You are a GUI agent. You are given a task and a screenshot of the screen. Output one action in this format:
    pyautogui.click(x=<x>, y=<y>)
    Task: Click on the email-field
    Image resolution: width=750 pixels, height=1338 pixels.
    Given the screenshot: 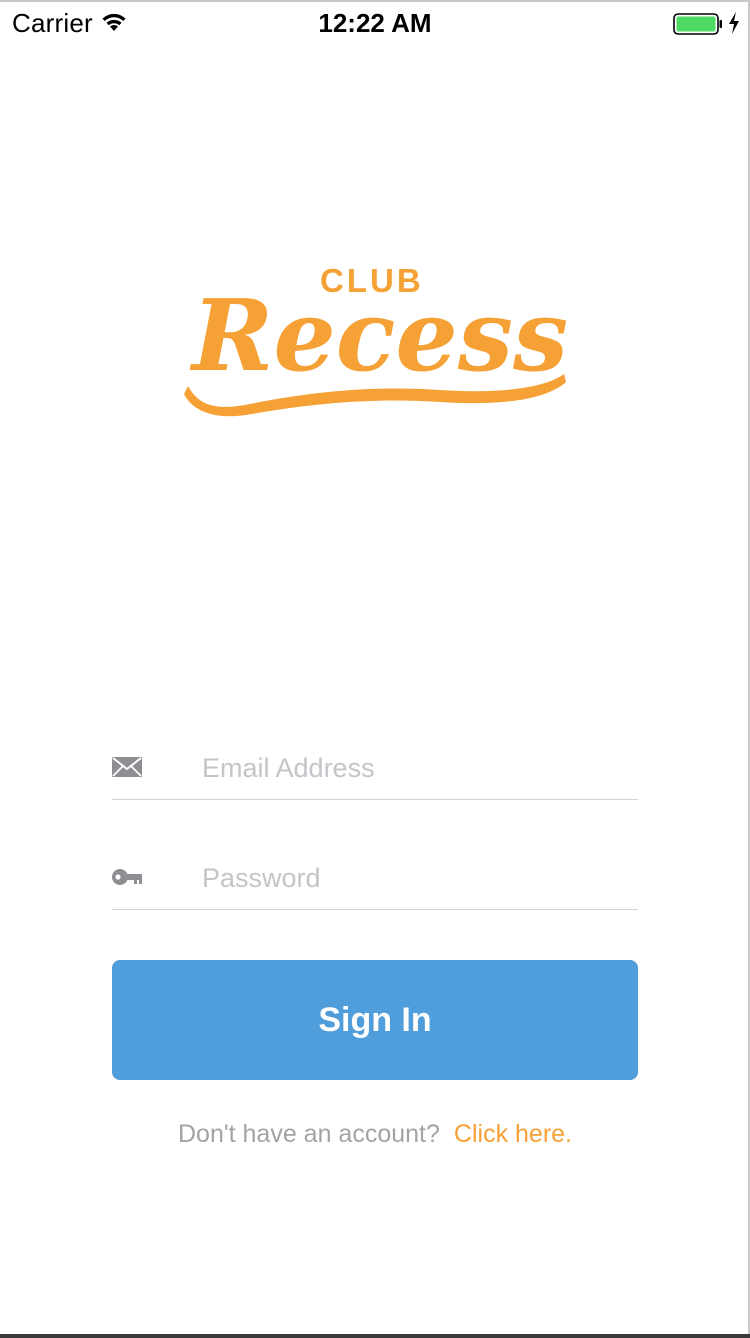 What is the action you would take?
    pyautogui.click(x=375, y=770)
    